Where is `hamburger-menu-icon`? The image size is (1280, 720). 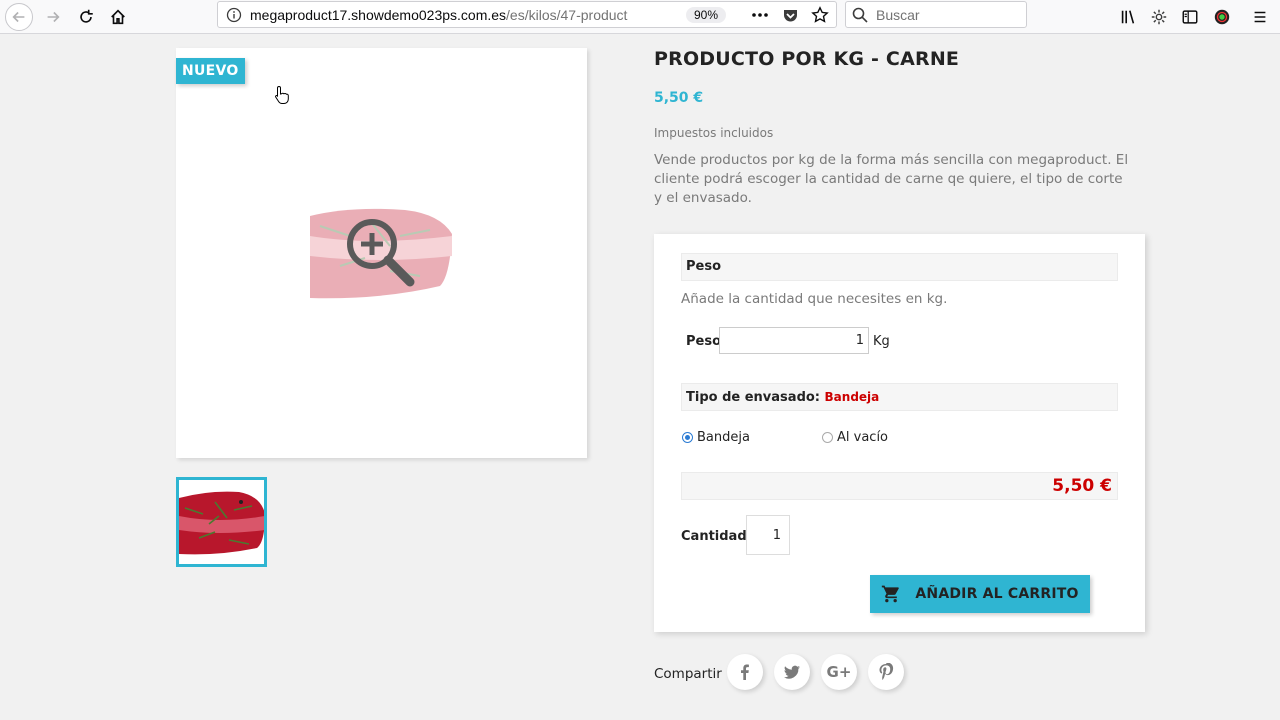 hamburger-menu-icon is located at coordinates (1260, 17).